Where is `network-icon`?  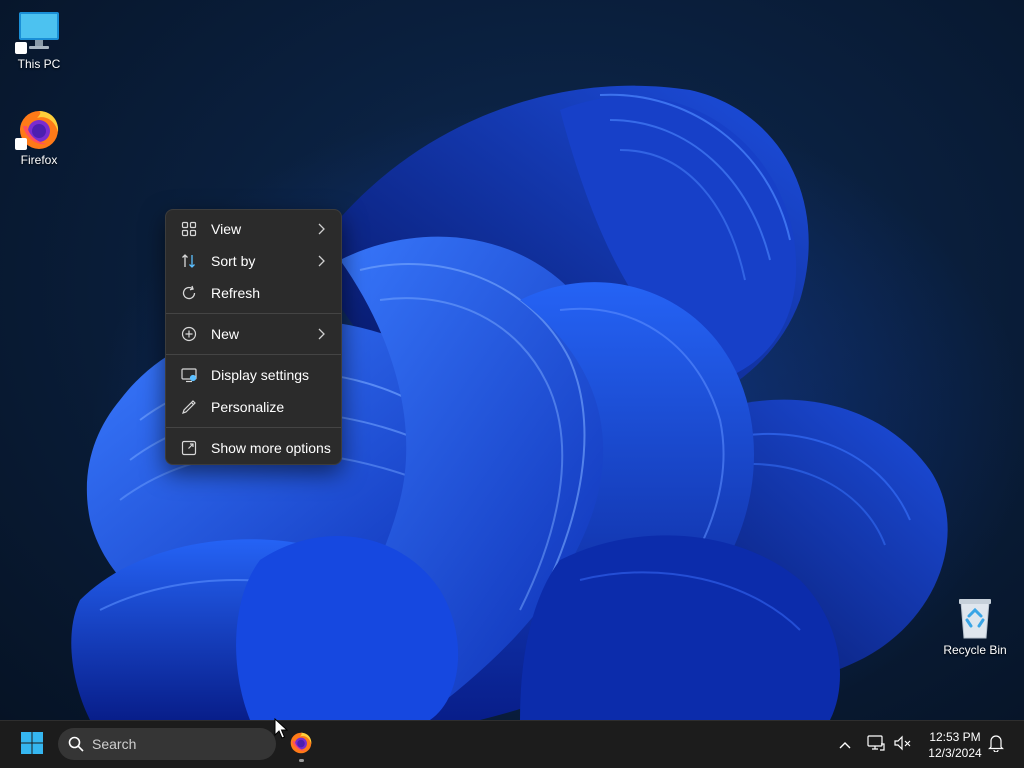 network-icon is located at coordinates (876, 745).